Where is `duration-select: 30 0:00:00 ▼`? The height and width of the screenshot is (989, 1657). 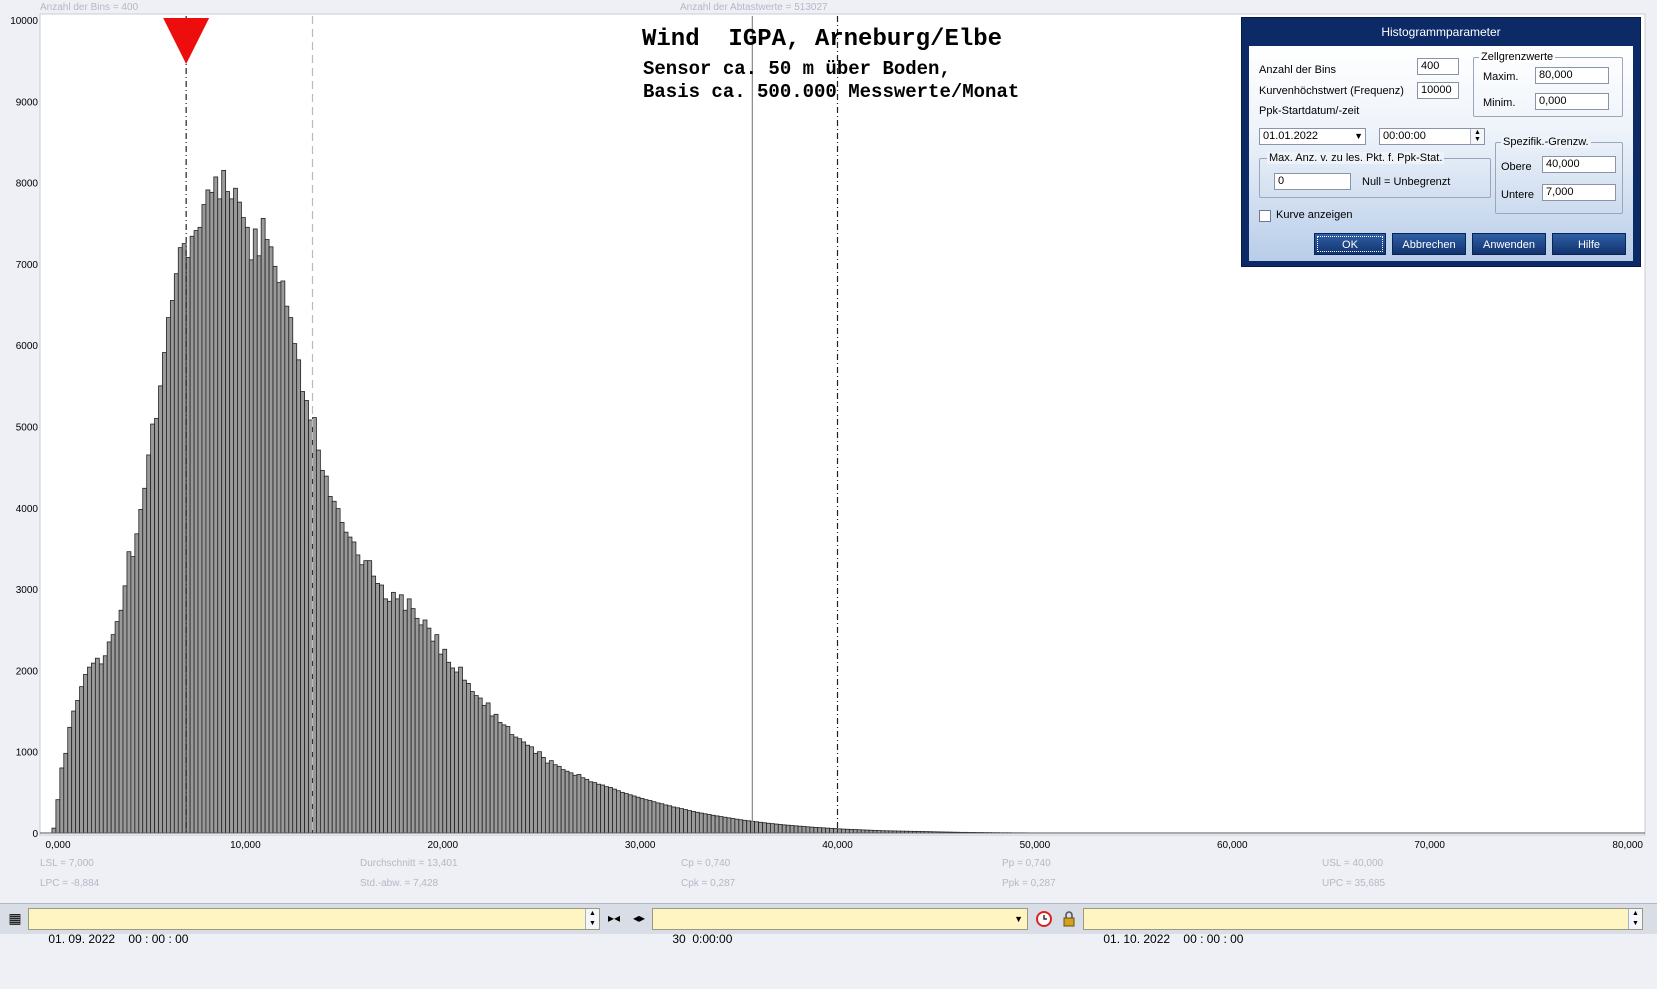
duration-select: 30 0:00:00 ▼ is located at coordinates (840, 919).